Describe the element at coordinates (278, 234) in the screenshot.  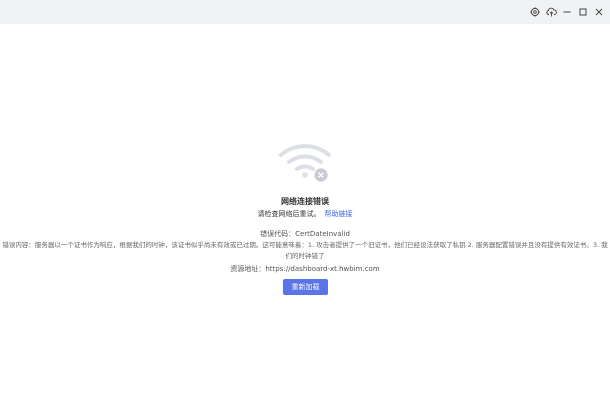
I see `error-code-label: 错误代码：` at that location.